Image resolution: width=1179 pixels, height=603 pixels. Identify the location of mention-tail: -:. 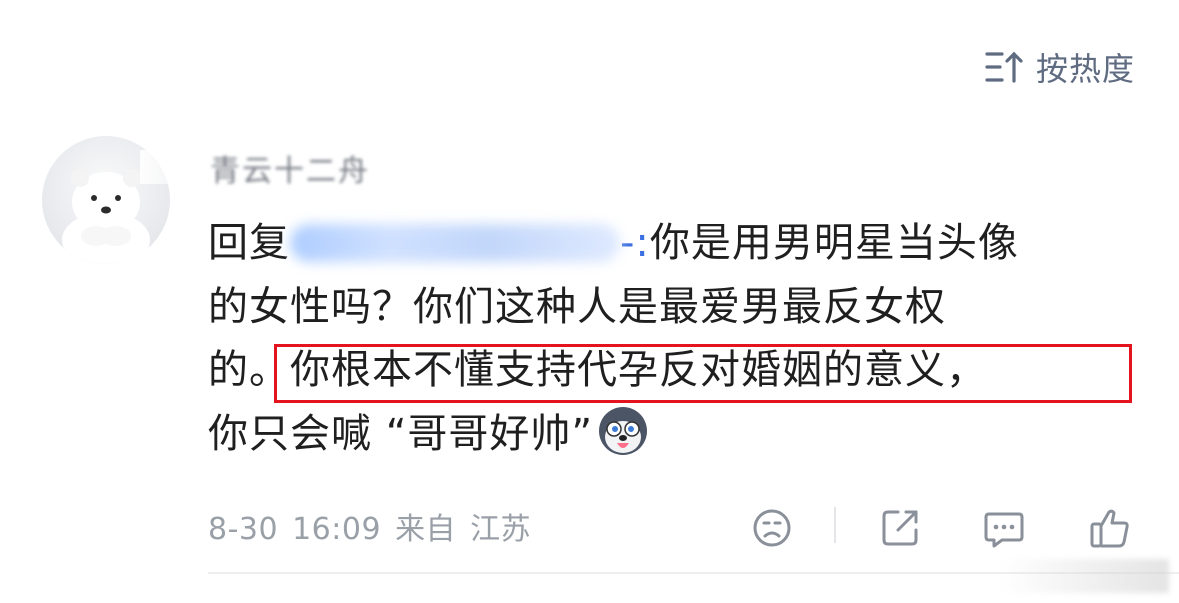
(635, 243).